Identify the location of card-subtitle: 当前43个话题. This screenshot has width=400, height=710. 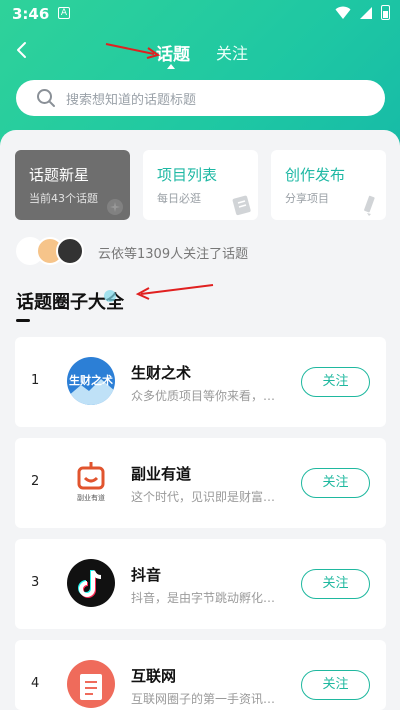
(63, 198).